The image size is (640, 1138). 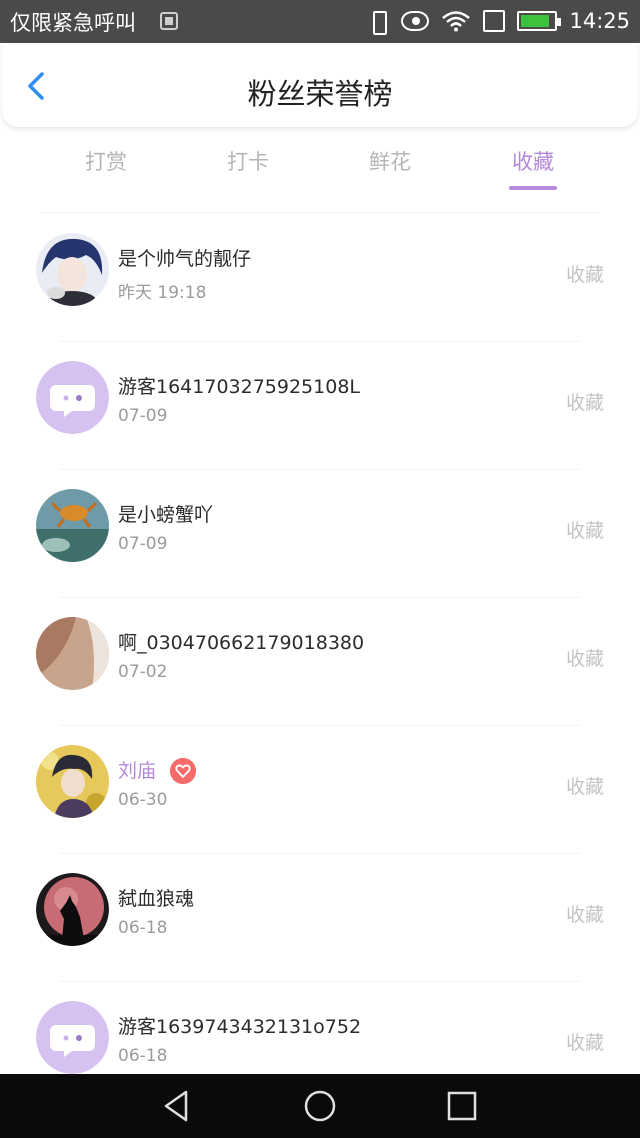 I want to click on back-triangle-icon, so click(x=176, y=1106).